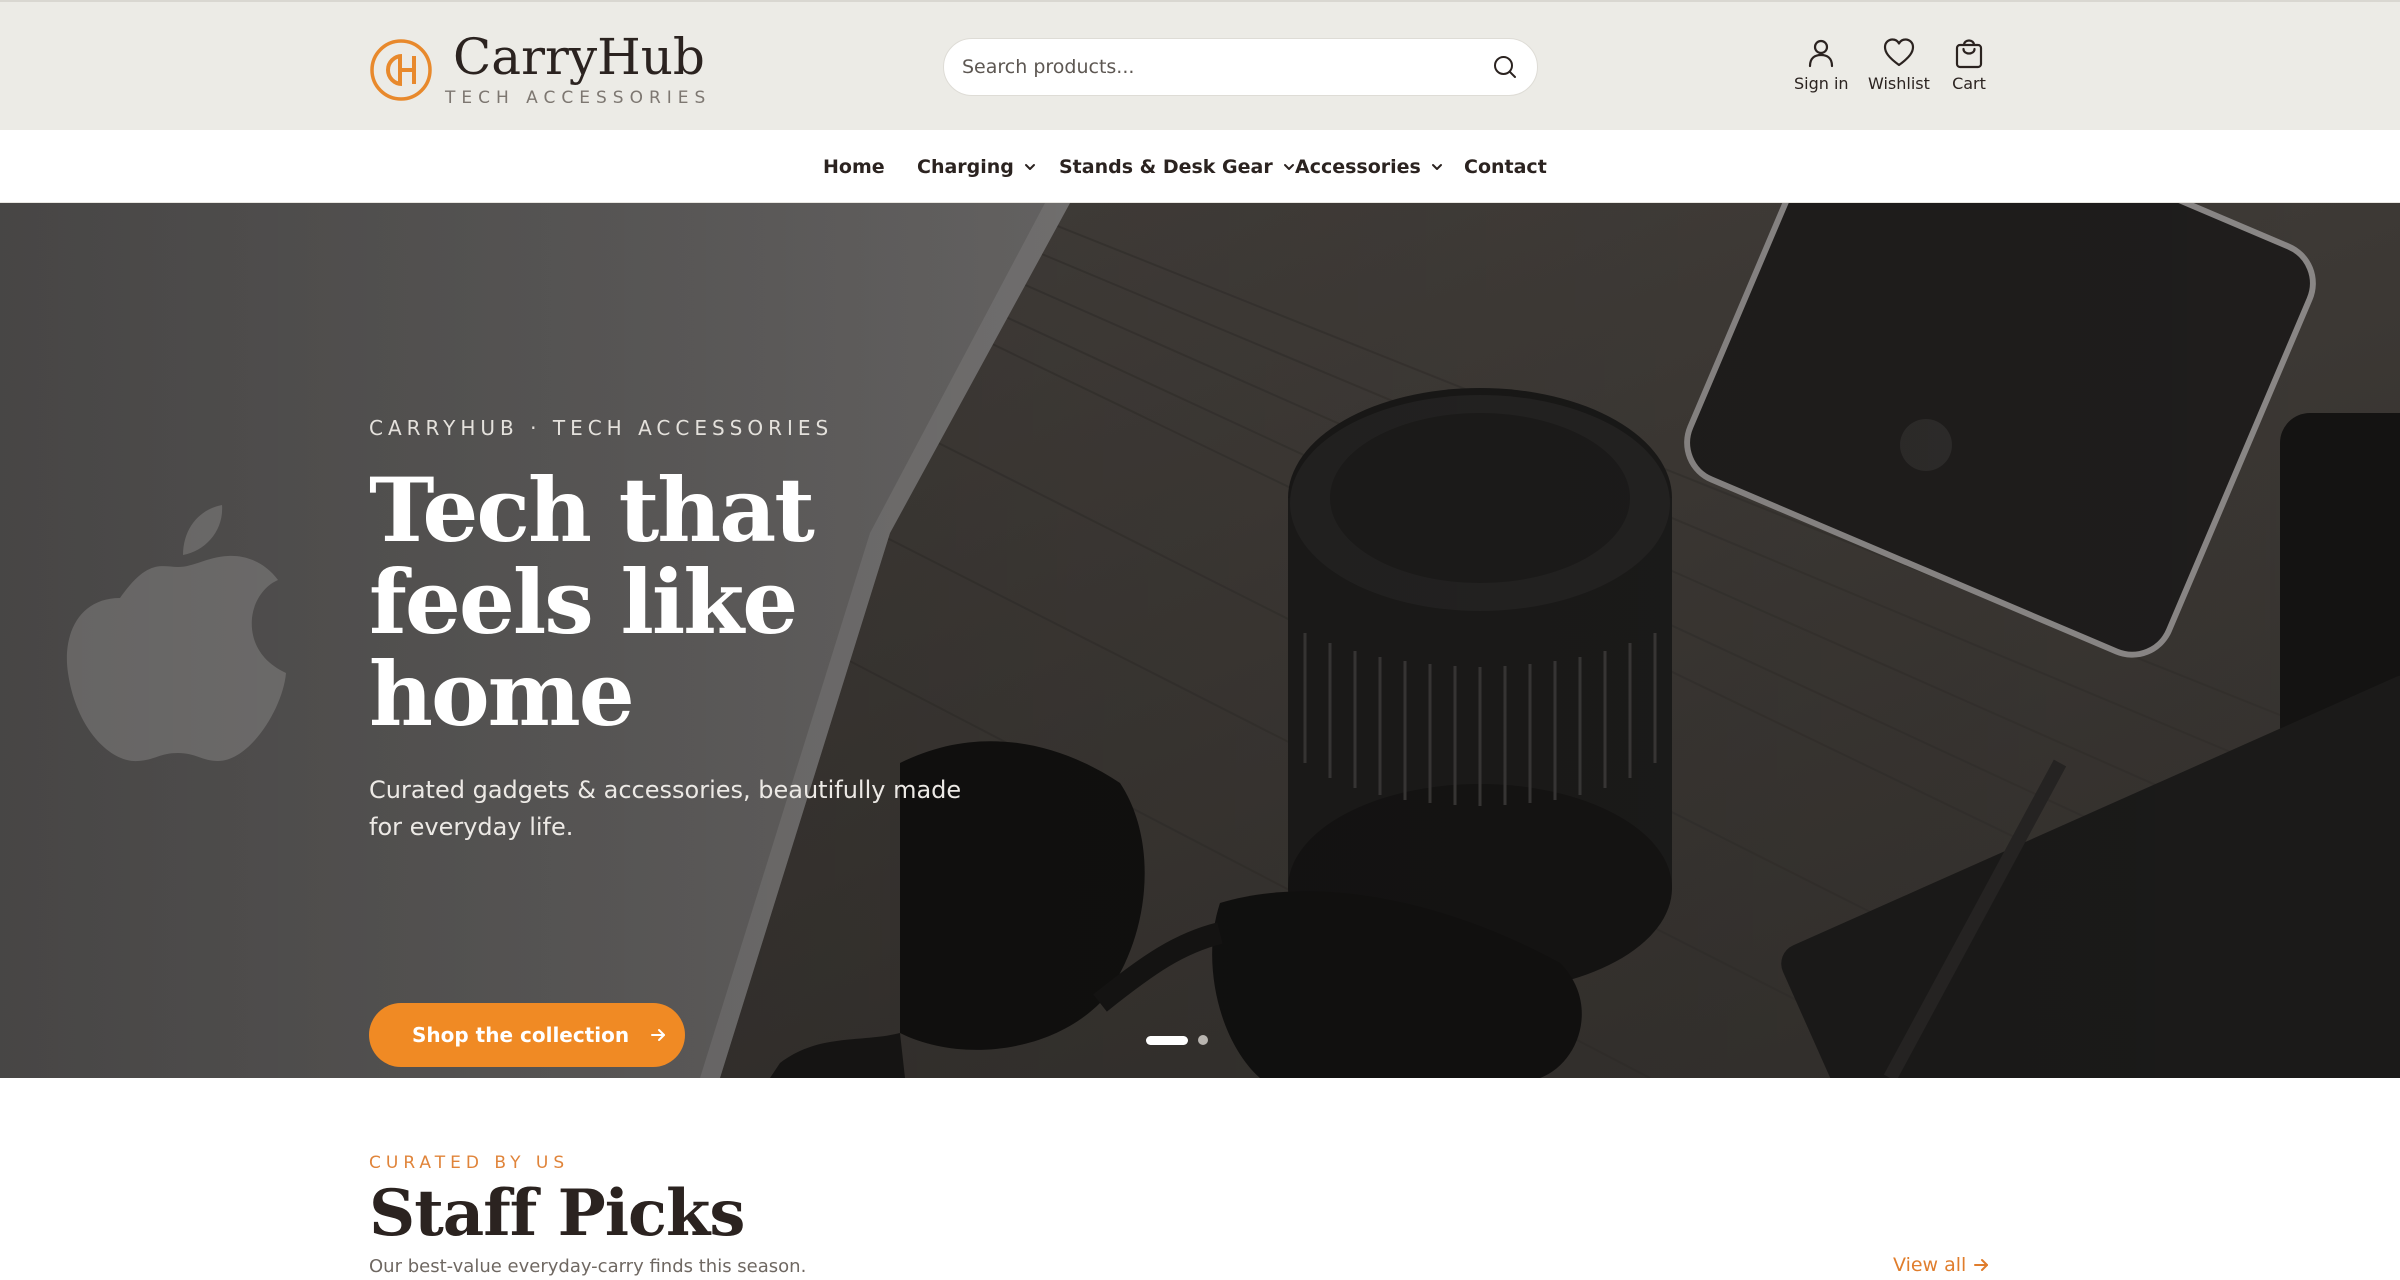  I want to click on brand-name: CarryHub, so click(579, 57).